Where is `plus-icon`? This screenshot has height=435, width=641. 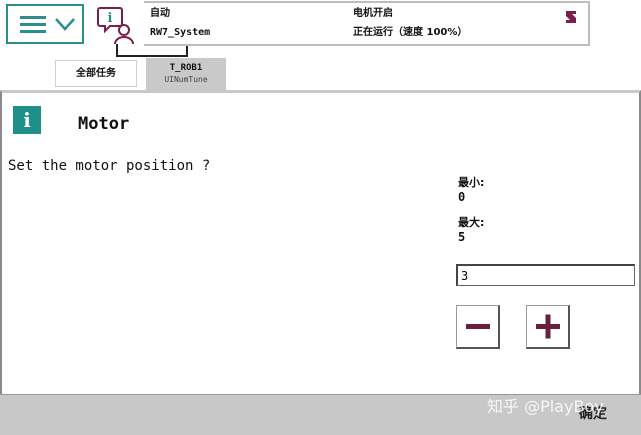
plus-icon is located at coordinates (548, 326).